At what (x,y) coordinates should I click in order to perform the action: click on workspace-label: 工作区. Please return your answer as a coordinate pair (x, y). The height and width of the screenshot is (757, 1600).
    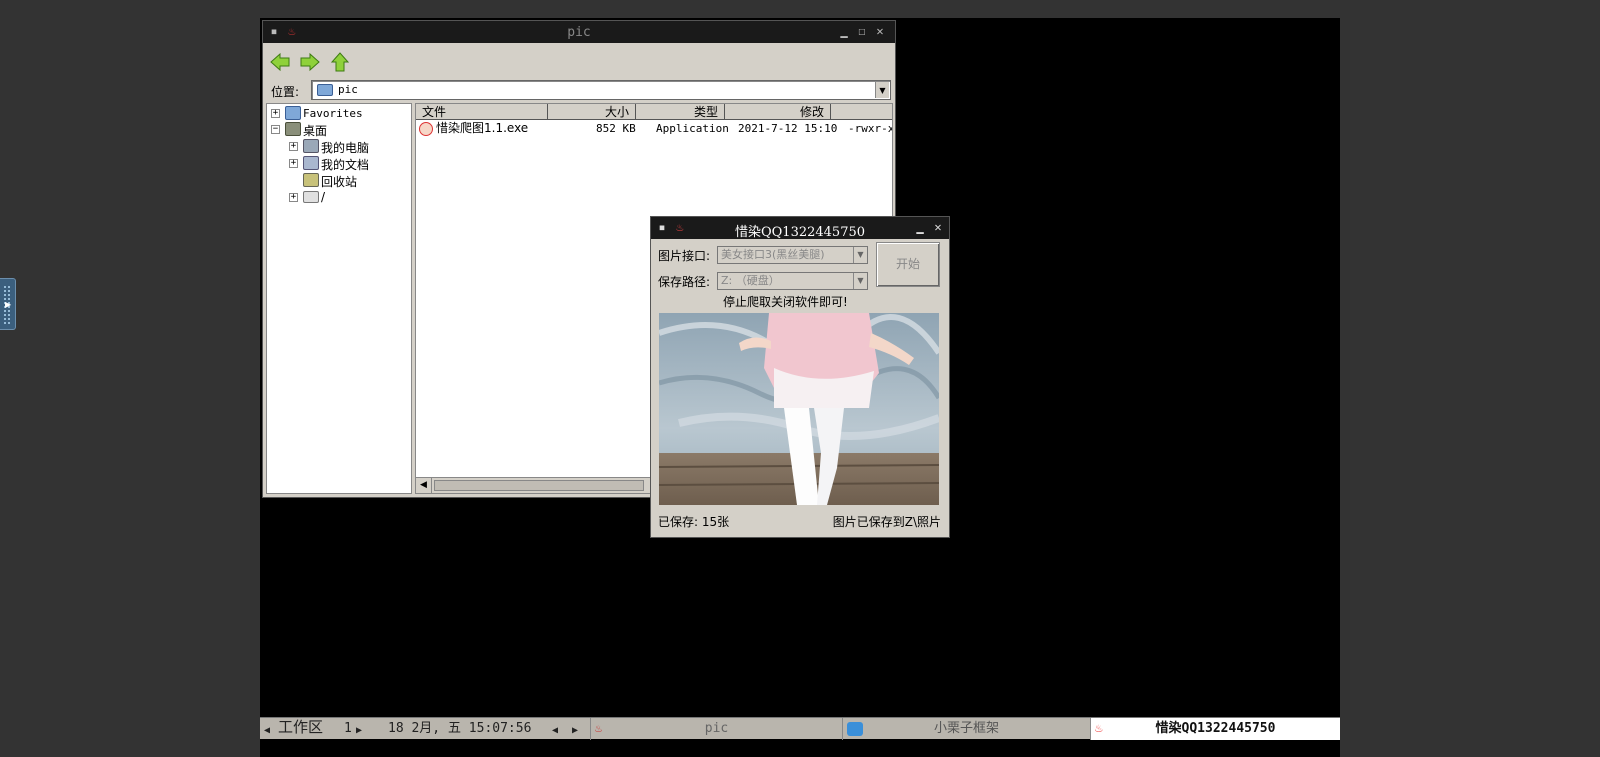
    Looking at the image, I should click on (301, 727).